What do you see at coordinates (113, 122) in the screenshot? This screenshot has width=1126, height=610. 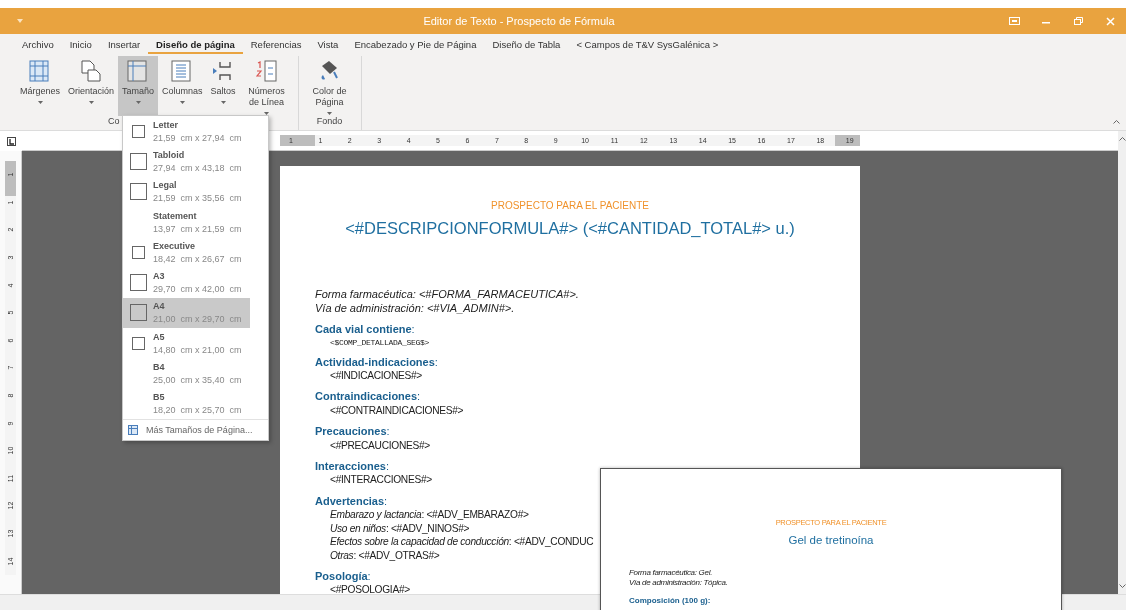 I see `group-label: Co` at bounding box center [113, 122].